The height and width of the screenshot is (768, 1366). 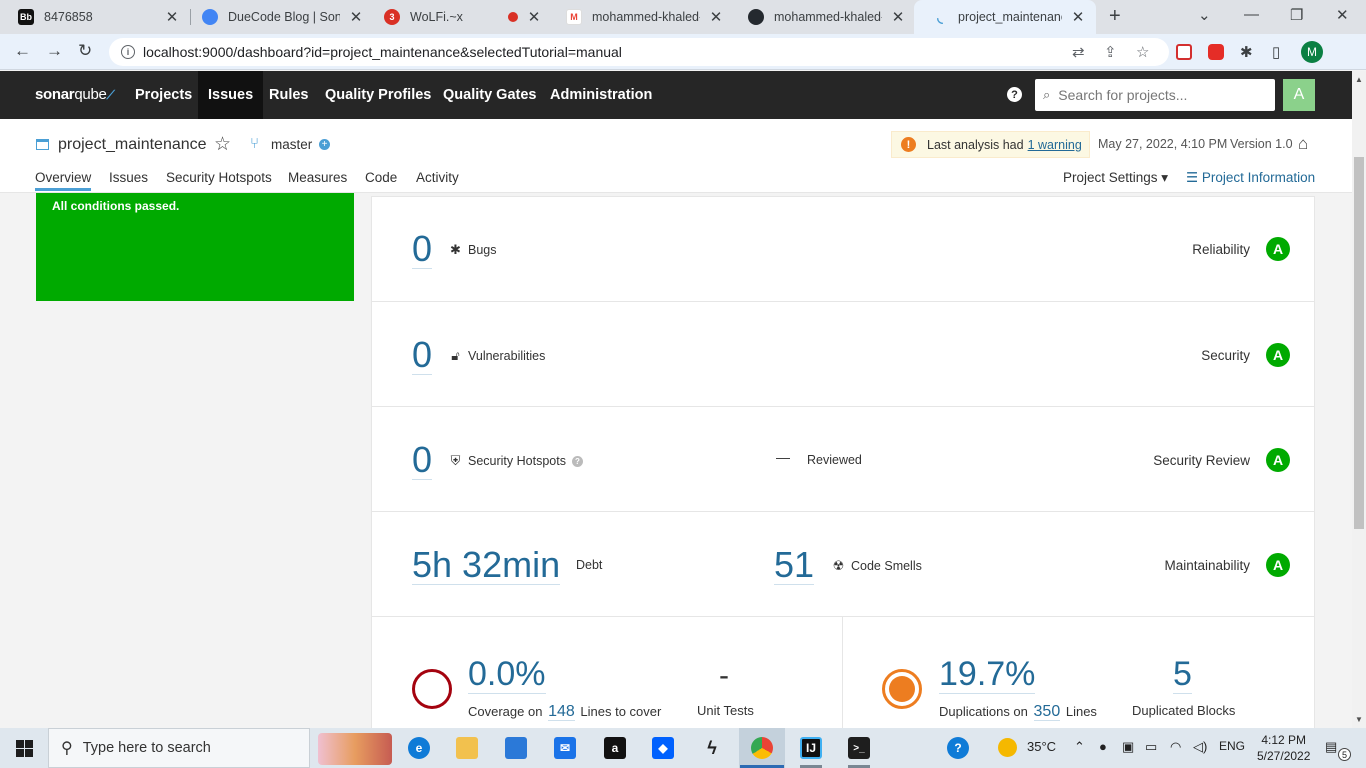 What do you see at coordinates (1250, 178) in the screenshot?
I see `project-information-link: ☰ Project Information` at bounding box center [1250, 178].